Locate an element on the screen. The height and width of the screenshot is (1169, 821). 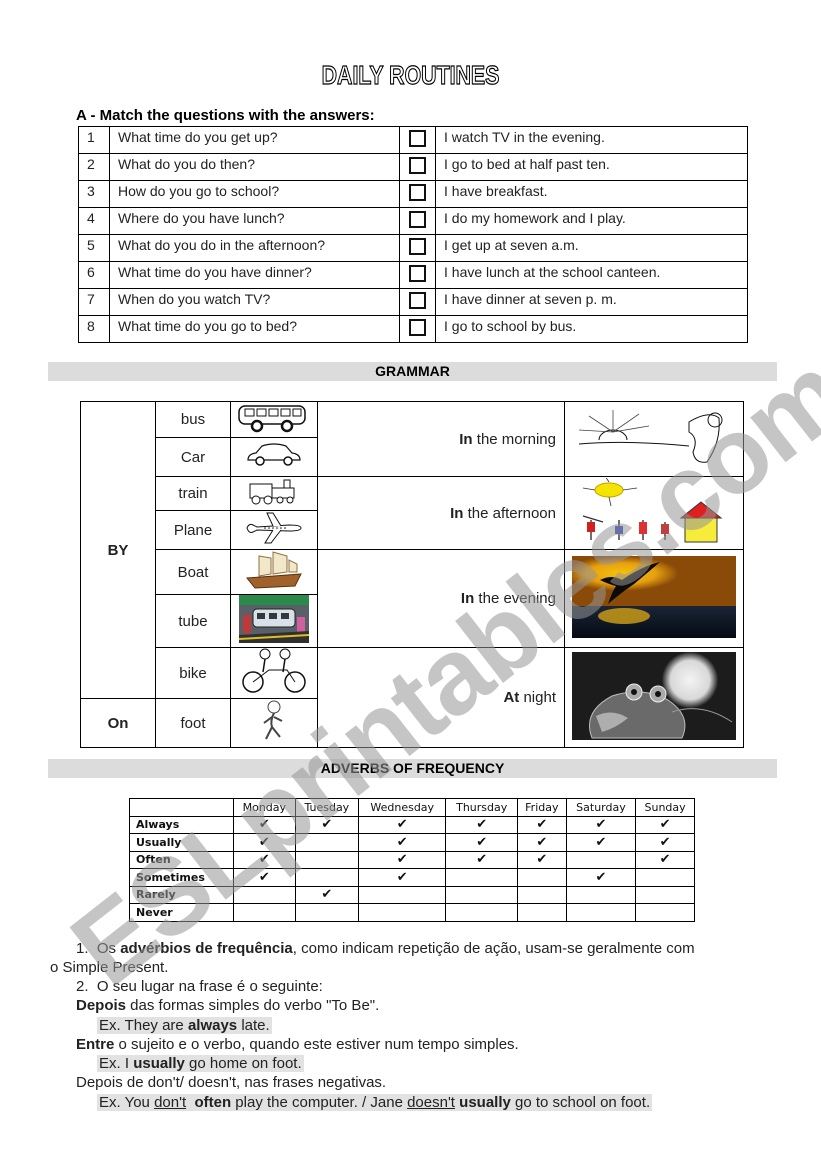
question-number: 3 is located at coordinates (94, 194).